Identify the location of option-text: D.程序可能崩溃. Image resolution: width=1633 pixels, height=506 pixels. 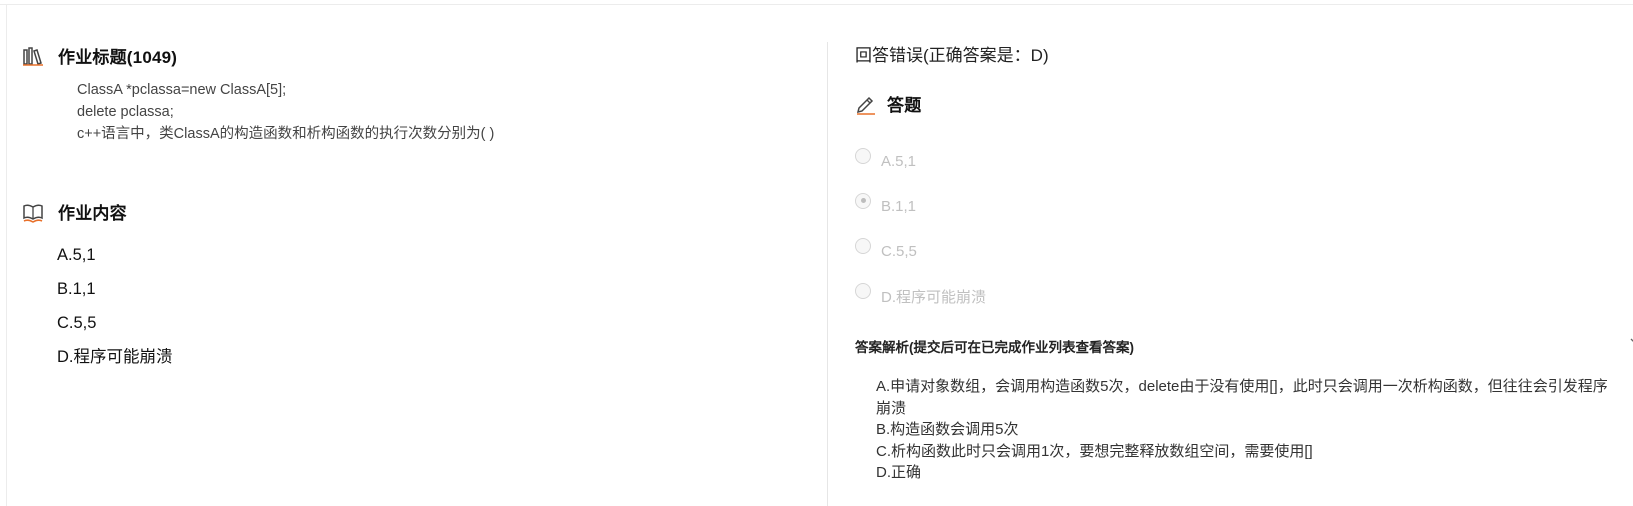
(115, 357).